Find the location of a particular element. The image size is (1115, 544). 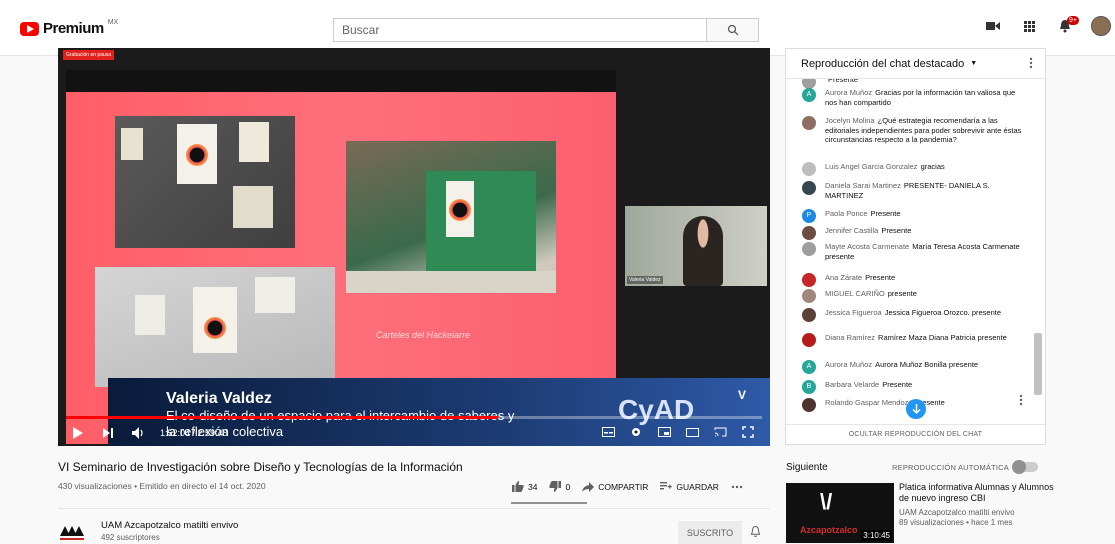

next-video-thumbnail: \/ Azcapotzalco 3:10:45 is located at coordinates (840, 513).